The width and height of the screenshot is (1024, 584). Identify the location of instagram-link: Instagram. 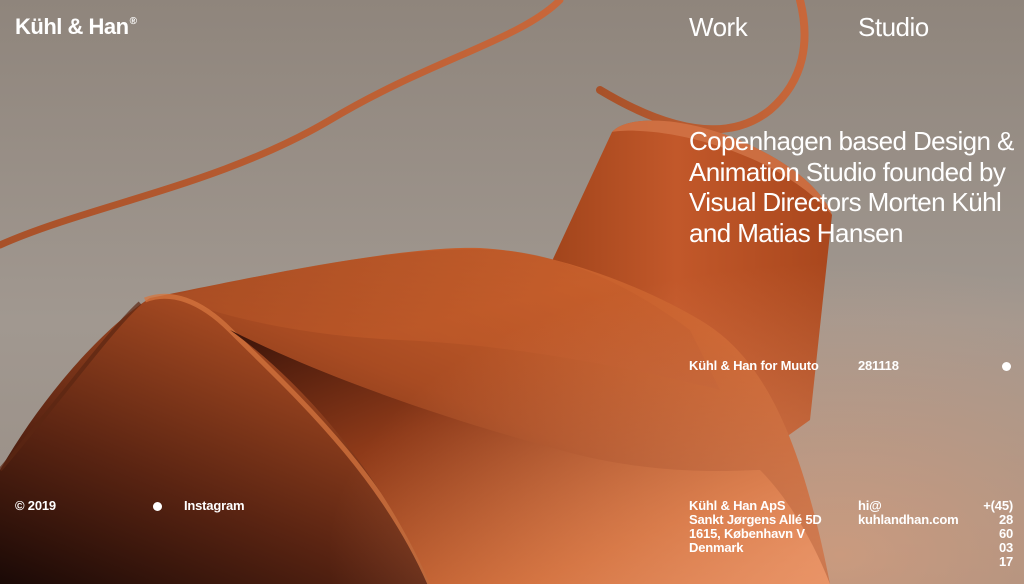
(214, 506).